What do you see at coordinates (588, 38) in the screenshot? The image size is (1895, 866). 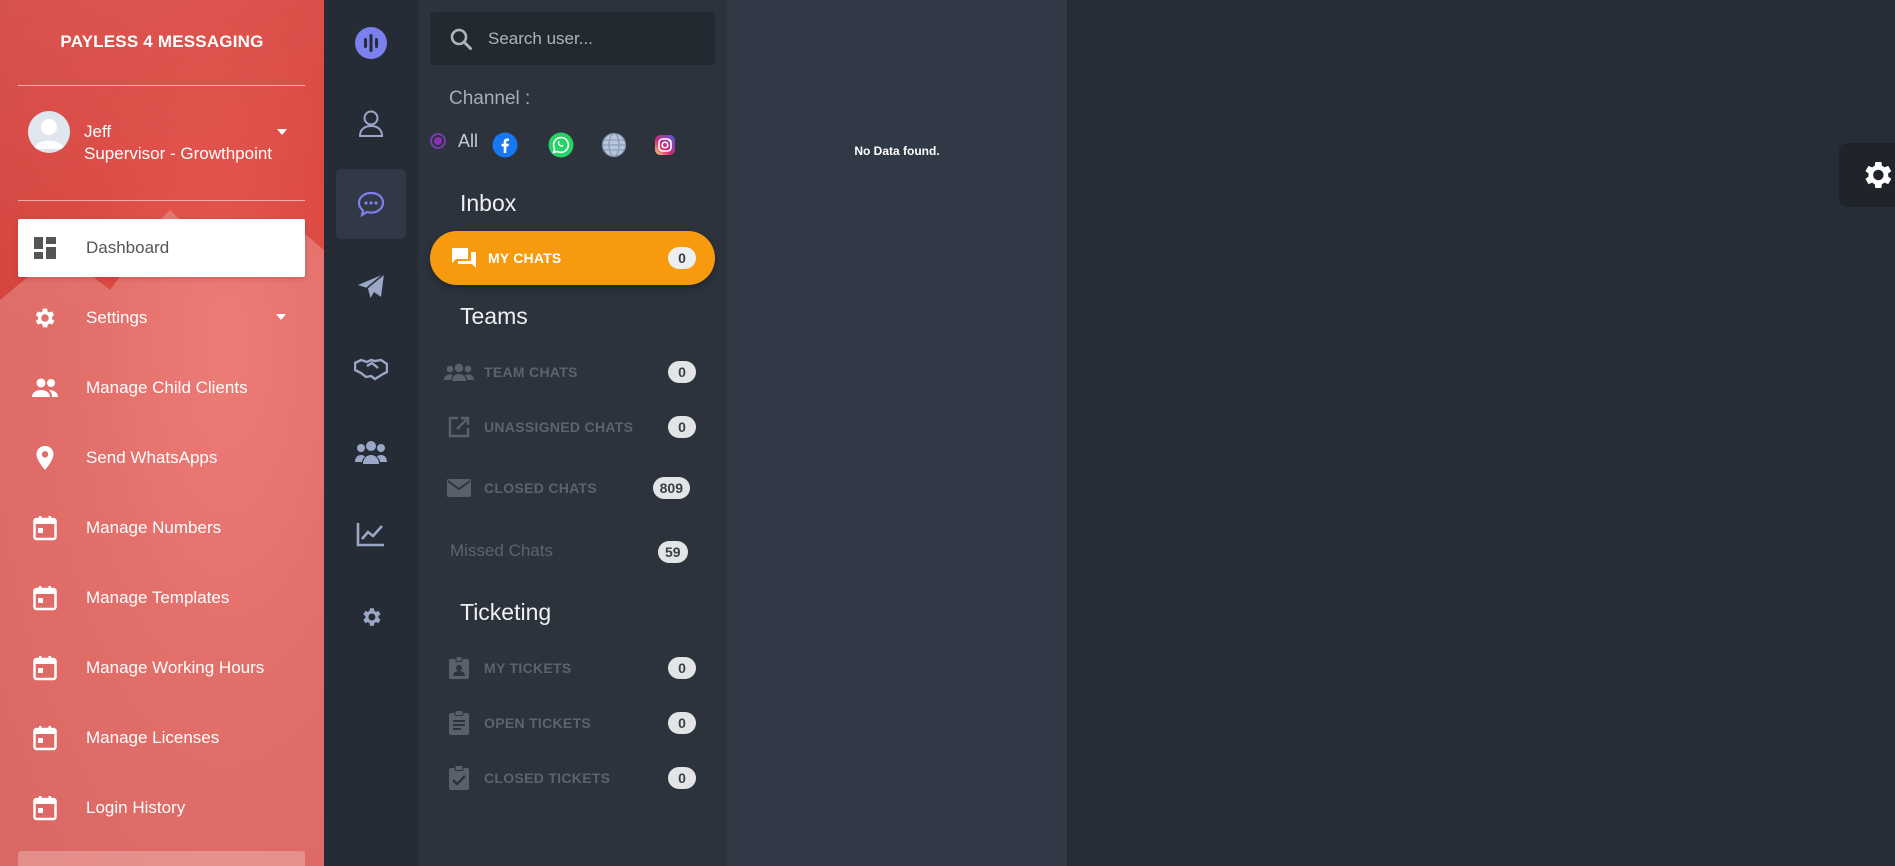 I see `search-input` at bounding box center [588, 38].